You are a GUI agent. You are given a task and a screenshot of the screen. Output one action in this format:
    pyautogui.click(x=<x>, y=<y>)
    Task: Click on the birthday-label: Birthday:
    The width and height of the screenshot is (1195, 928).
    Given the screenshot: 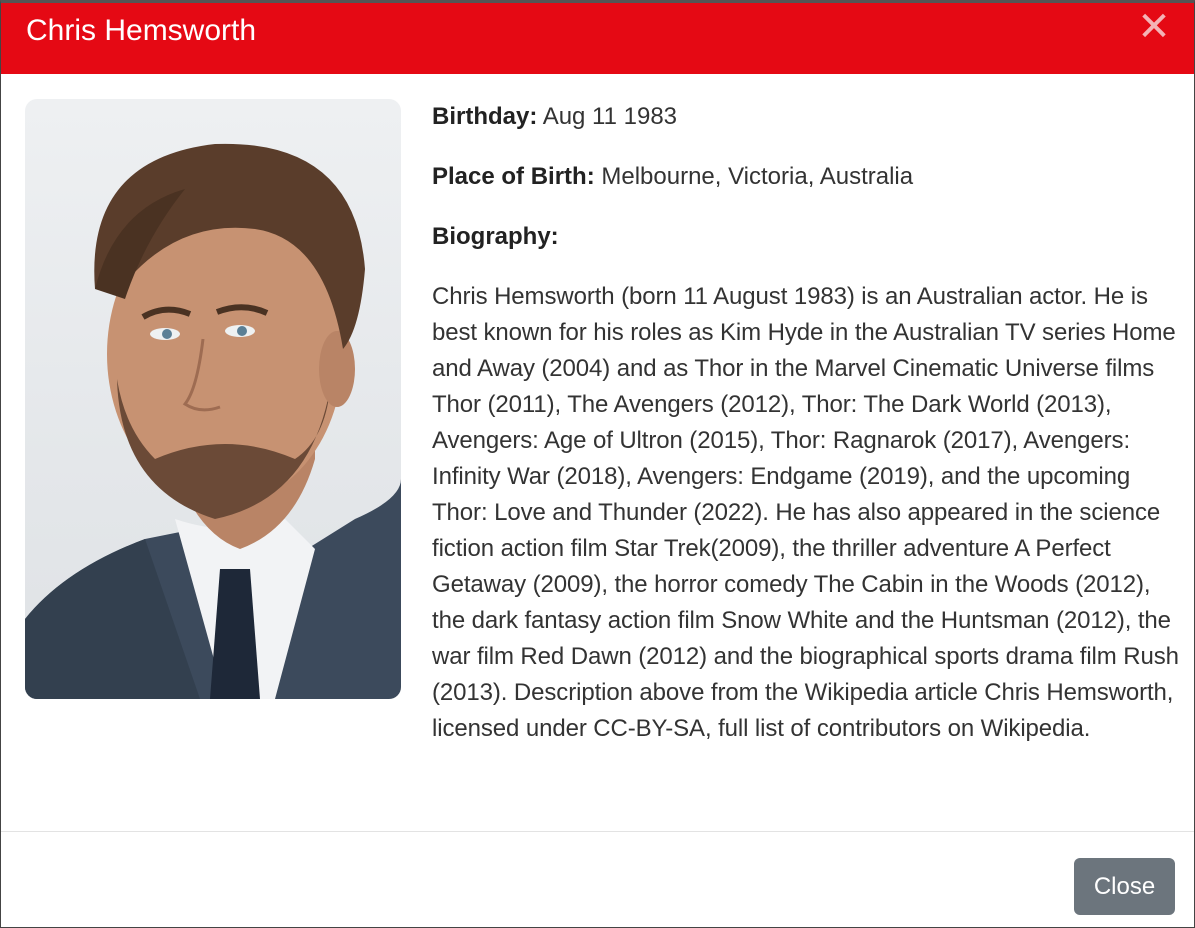 What is the action you would take?
    pyautogui.click(x=485, y=116)
    